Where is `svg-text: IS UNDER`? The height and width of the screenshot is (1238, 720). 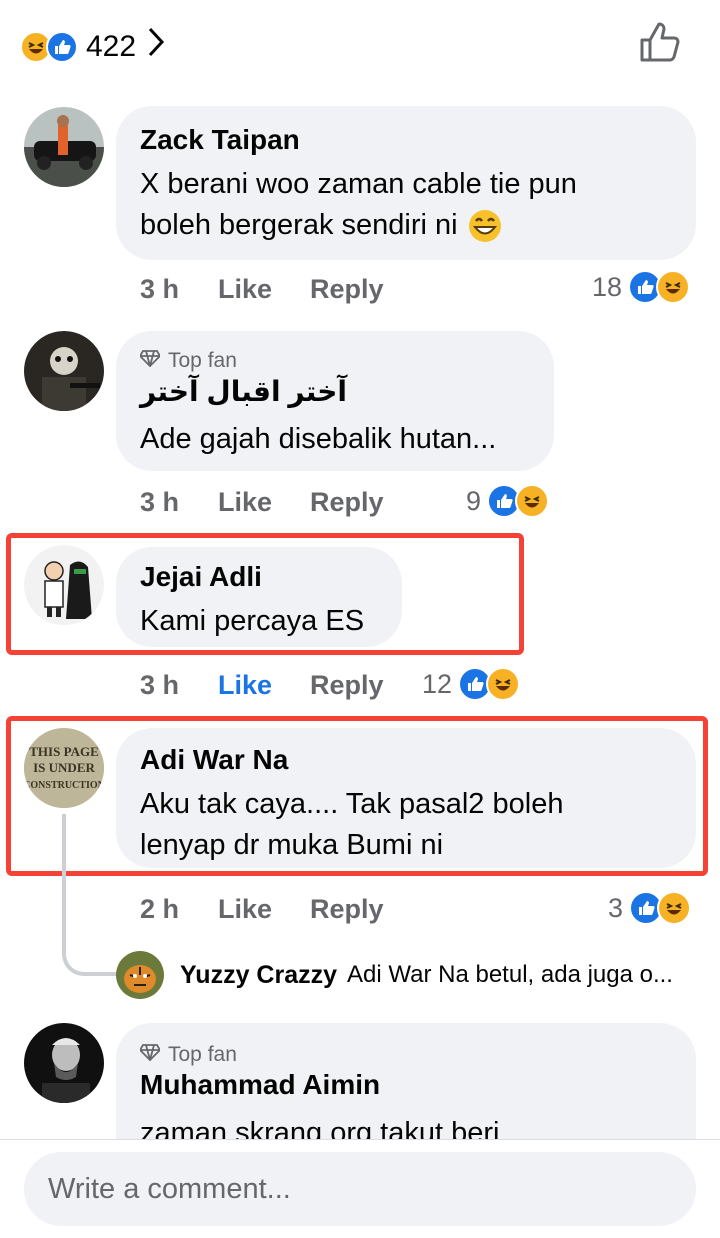 svg-text: IS UNDER is located at coordinates (64, 767).